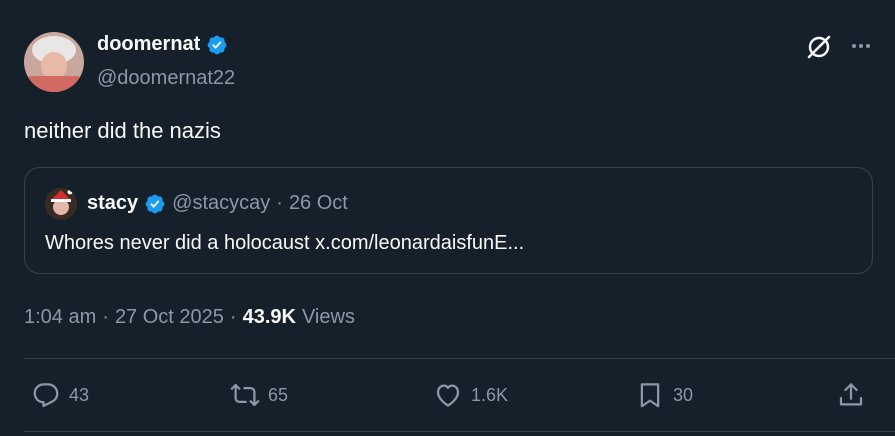 The width and height of the screenshot is (895, 436). Describe the element at coordinates (221, 203) in the screenshot. I see `quoted-handle: @stacycay` at that location.